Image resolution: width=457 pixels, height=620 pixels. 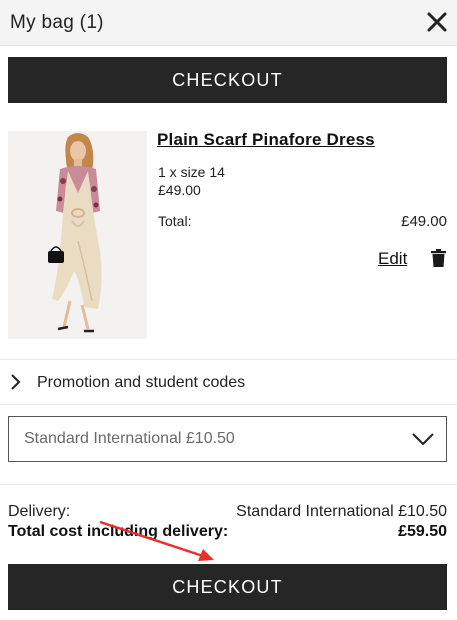 What do you see at coordinates (423, 439) in the screenshot?
I see `chevron-down-icon` at bounding box center [423, 439].